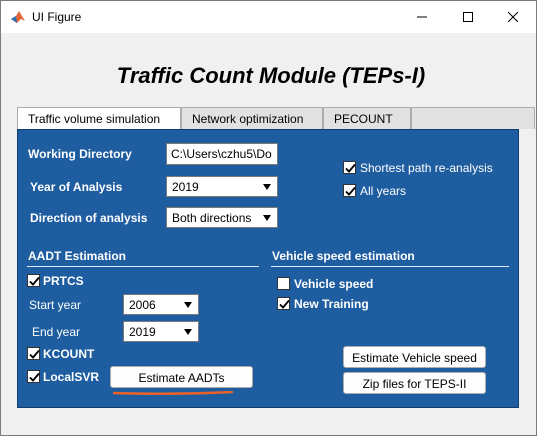 This screenshot has width=537, height=436. What do you see at coordinates (414, 383) in the screenshot?
I see `zip-files-button: Zip files for TEPS-II` at bounding box center [414, 383].